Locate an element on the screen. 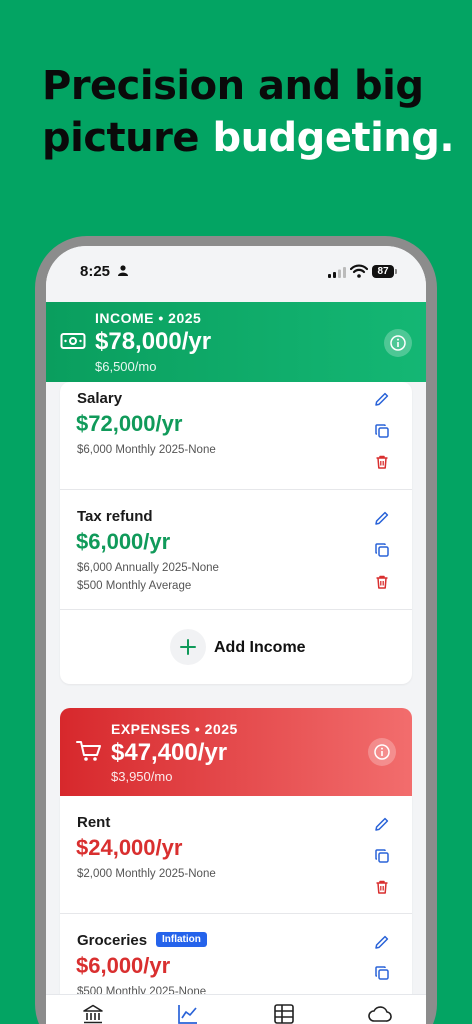  battery-indicator: 87 is located at coordinates (383, 271).